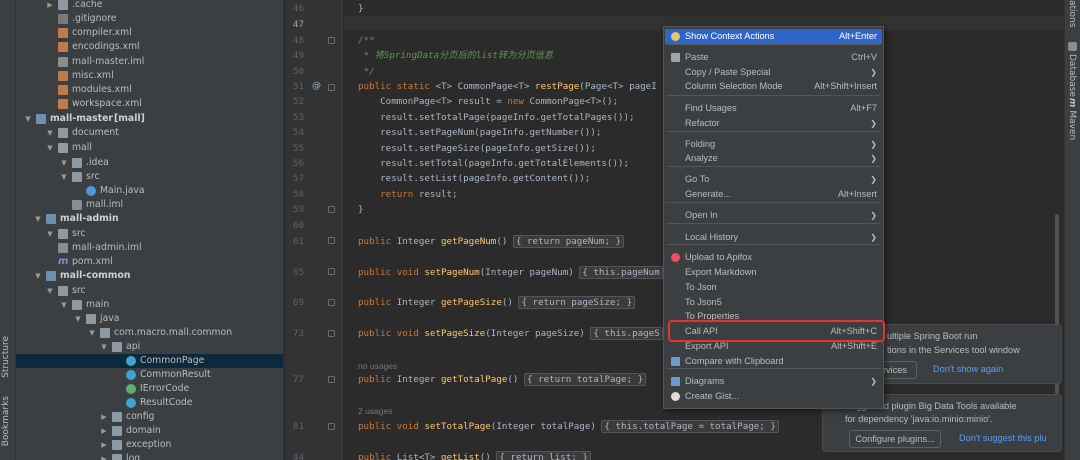  What do you see at coordinates (773, 108) in the screenshot?
I see `menu-item-find-usages: Find Usages Alt+F7` at bounding box center [773, 108].